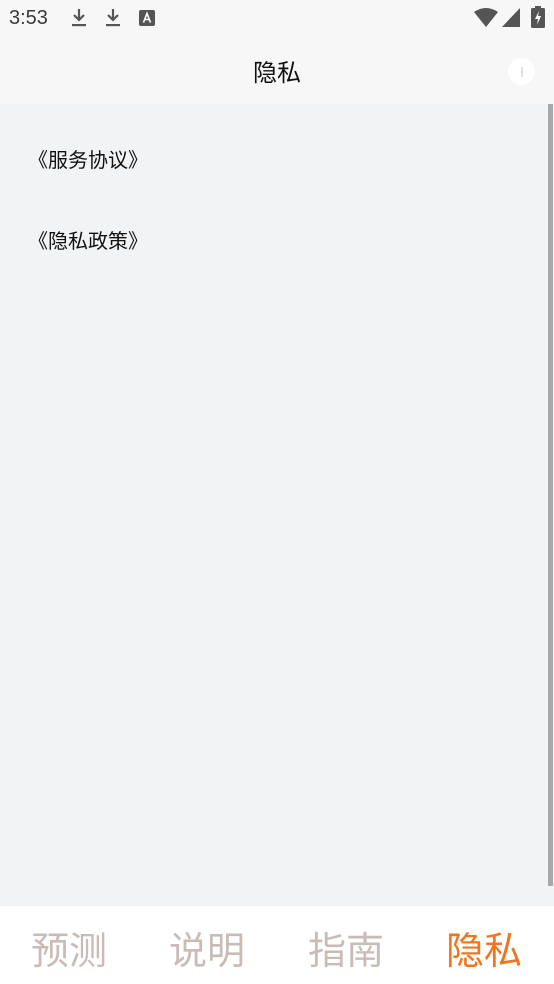 The width and height of the screenshot is (554, 984). What do you see at coordinates (484, 947) in the screenshot?
I see `tab-privacy: 隐私` at bounding box center [484, 947].